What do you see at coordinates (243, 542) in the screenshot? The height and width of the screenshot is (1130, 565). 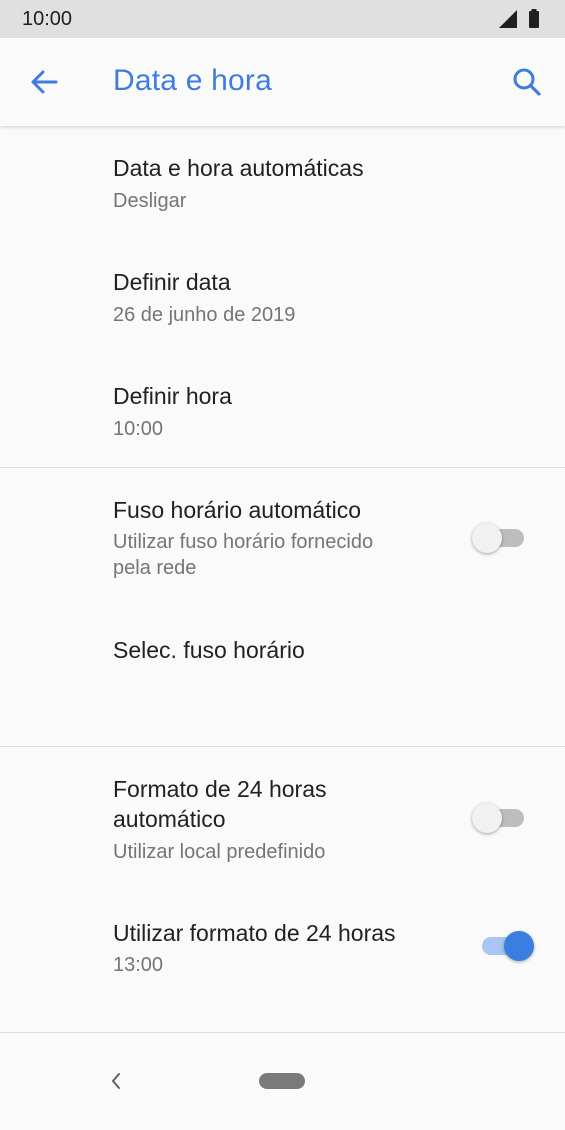 I see `setting-summary-line1: Utilizar fuso horário fornecido` at bounding box center [243, 542].